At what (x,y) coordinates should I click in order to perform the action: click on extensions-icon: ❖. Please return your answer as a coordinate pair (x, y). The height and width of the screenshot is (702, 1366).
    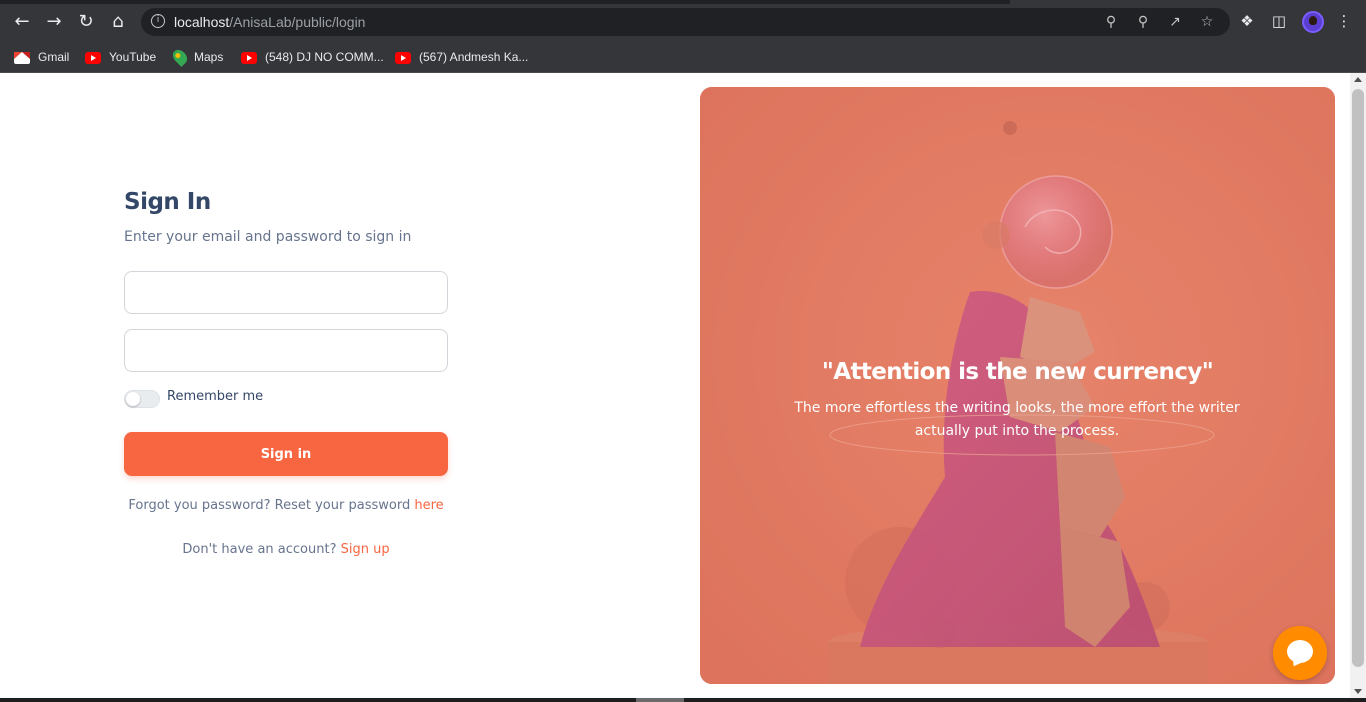
    Looking at the image, I should click on (1247, 21).